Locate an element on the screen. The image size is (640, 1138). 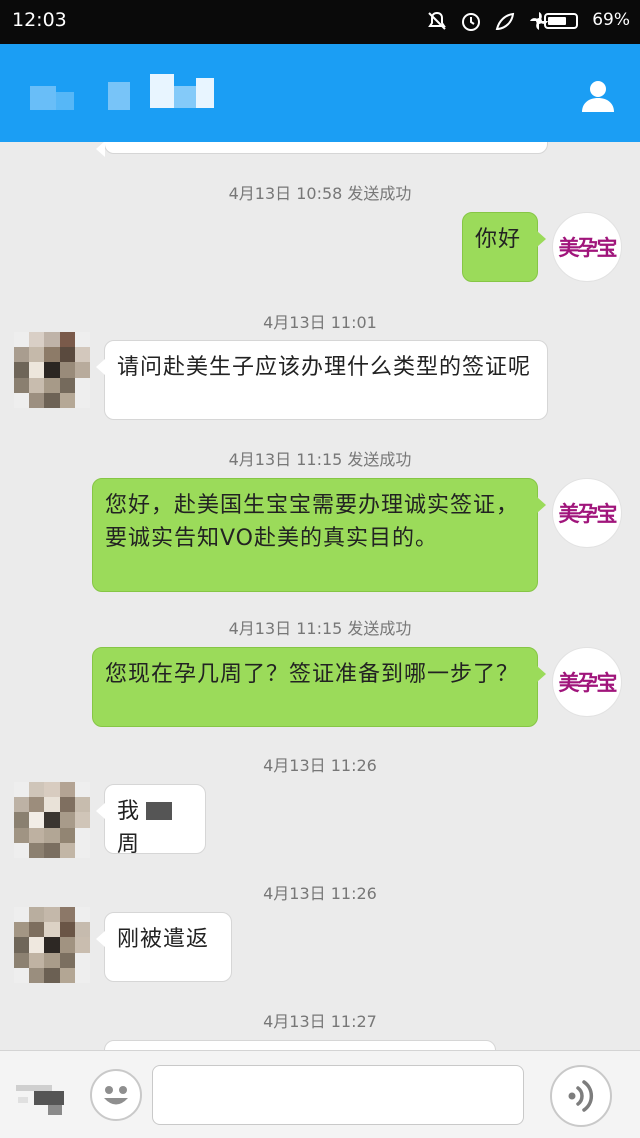
battery-icon is located at coordinates (561, 21).